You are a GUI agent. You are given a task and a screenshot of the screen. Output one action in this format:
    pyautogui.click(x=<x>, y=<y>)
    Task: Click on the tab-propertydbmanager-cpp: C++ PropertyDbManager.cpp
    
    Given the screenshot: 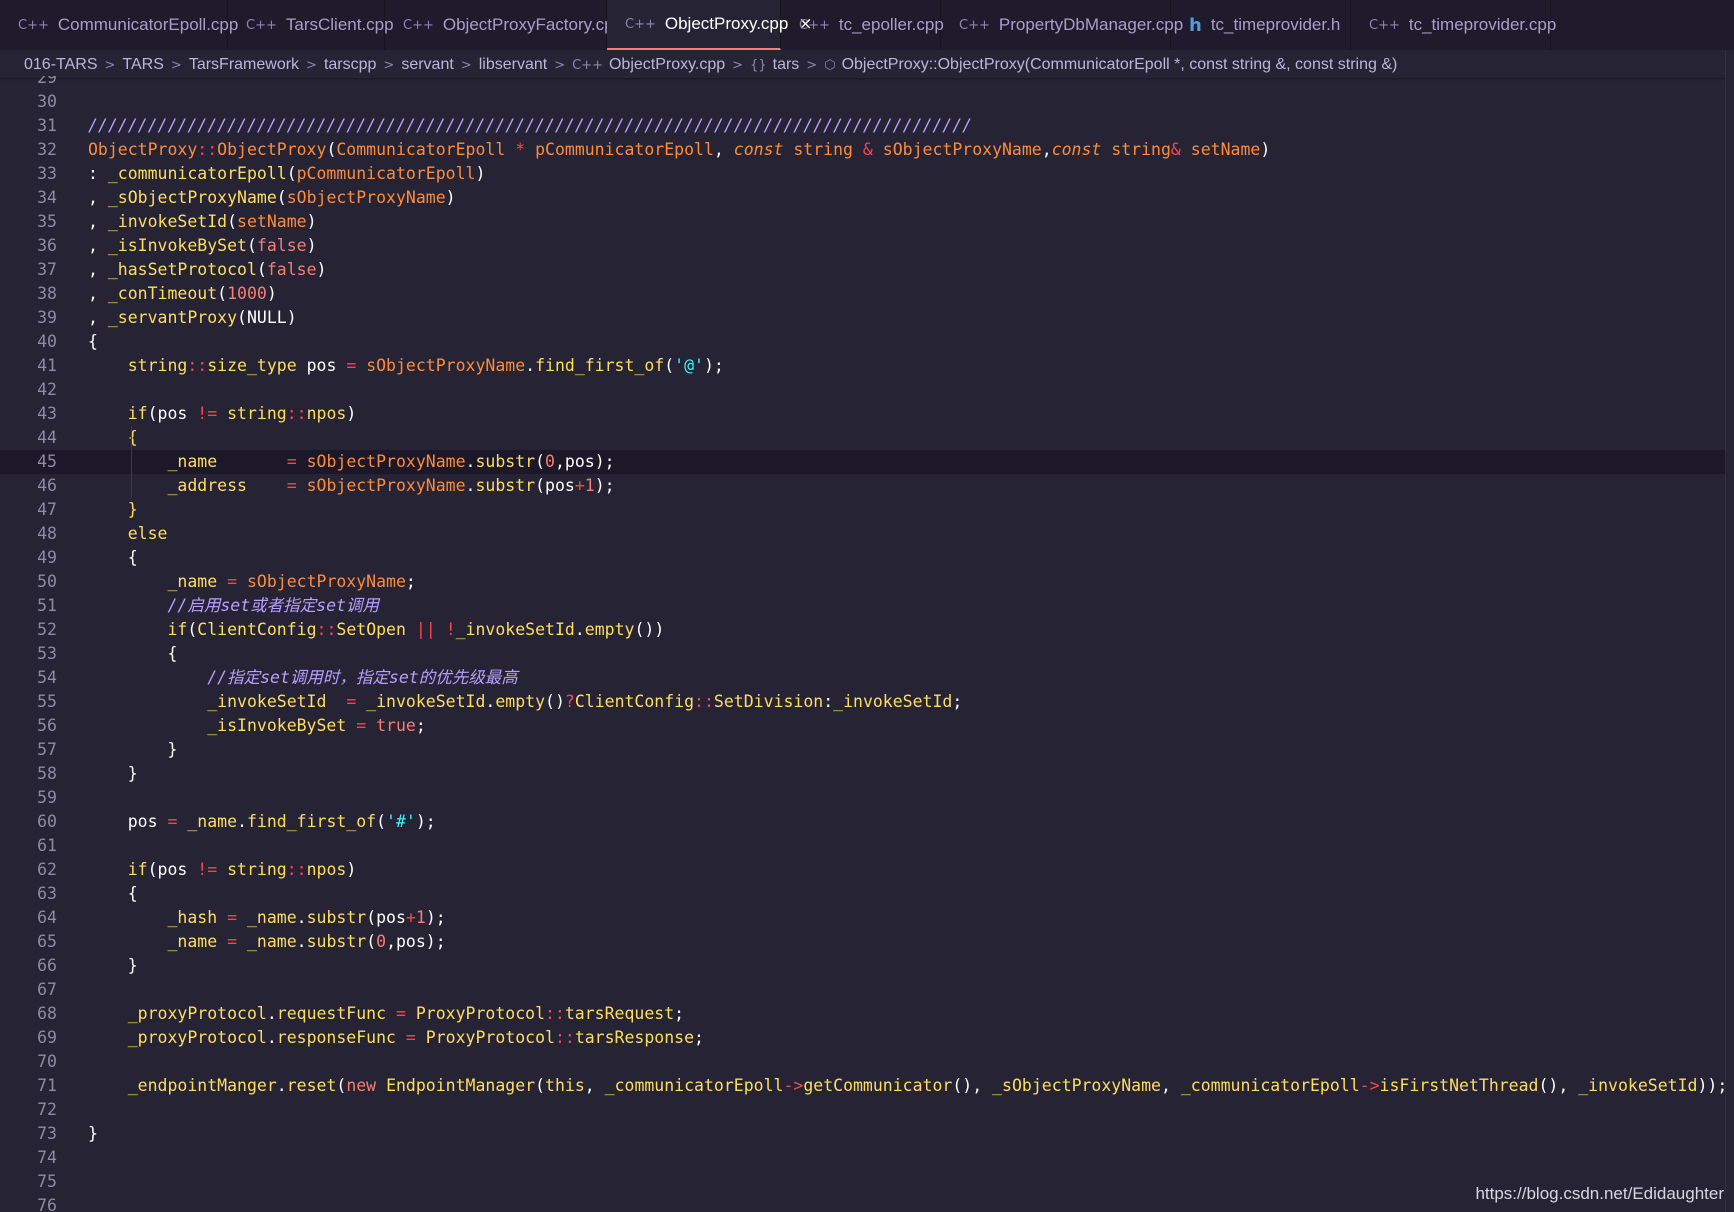 What is the action you would take?
    pyautogui.click(x=1062, y=25)
    